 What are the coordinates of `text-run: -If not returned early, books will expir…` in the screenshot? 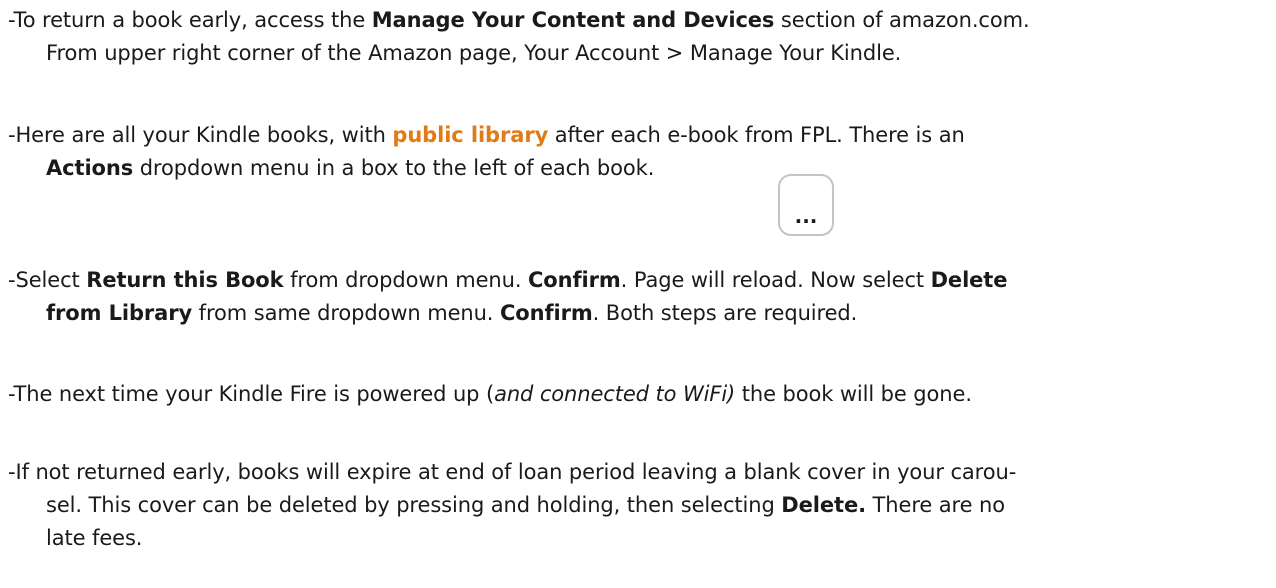 It's located at (512, 472).